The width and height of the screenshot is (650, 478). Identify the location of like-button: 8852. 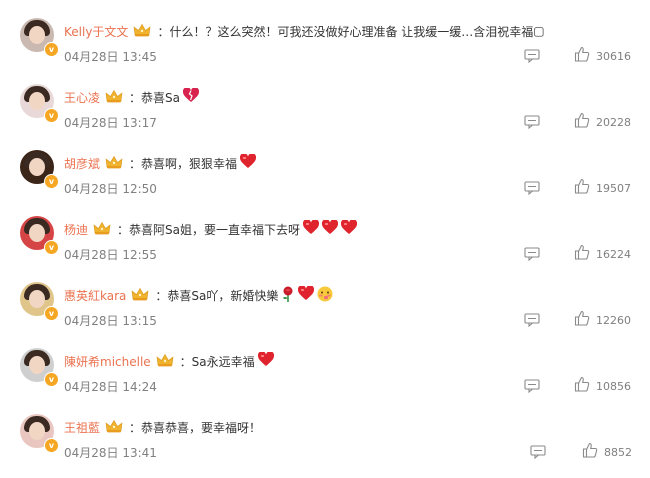
(607, 452).